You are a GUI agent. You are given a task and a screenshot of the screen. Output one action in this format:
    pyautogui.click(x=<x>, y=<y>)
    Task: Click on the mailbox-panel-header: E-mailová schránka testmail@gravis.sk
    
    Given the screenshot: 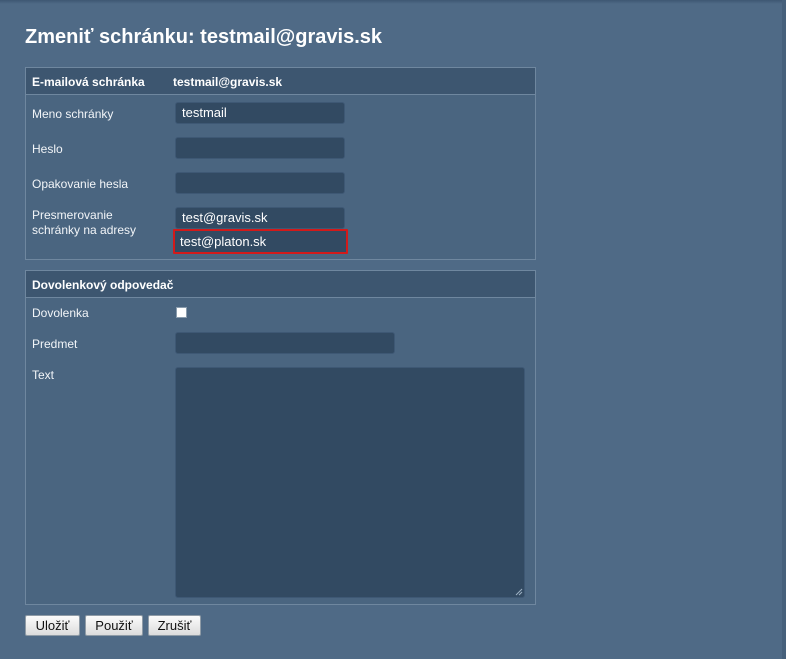 What is the action you would take?
    pyautogui.click(x=280, y=81)
    